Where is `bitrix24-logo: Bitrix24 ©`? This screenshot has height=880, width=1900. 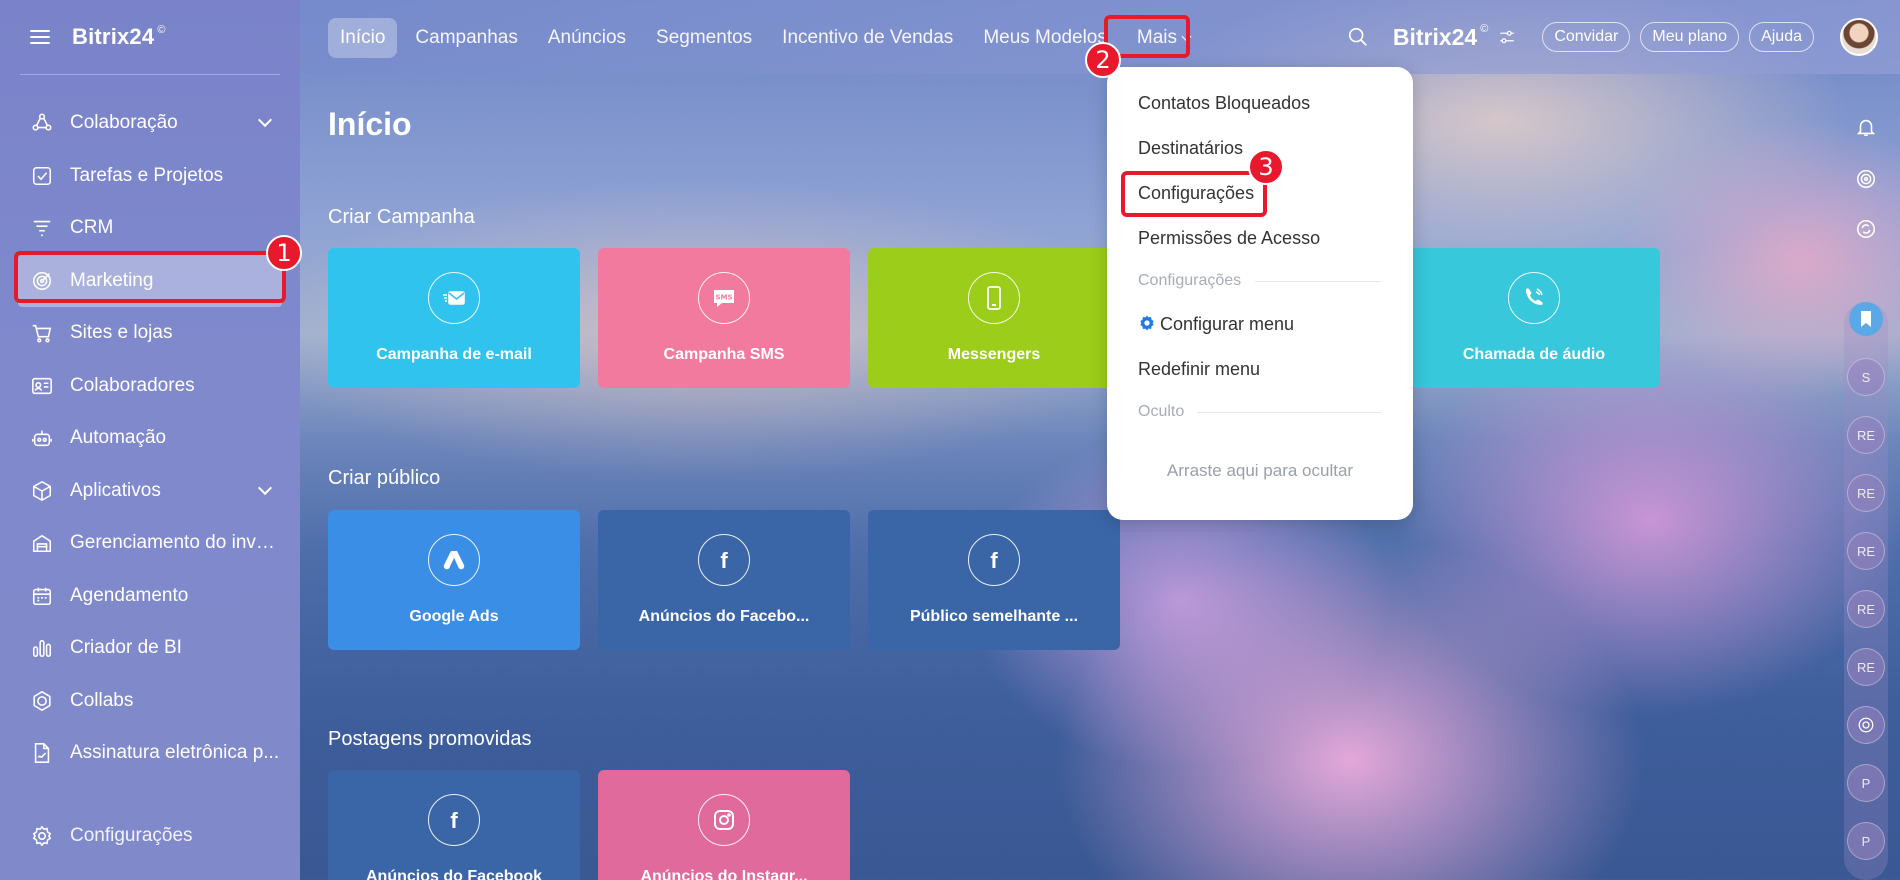
bitrix24-logo: Bitrix24 © is located at coordinates (1440, 37).